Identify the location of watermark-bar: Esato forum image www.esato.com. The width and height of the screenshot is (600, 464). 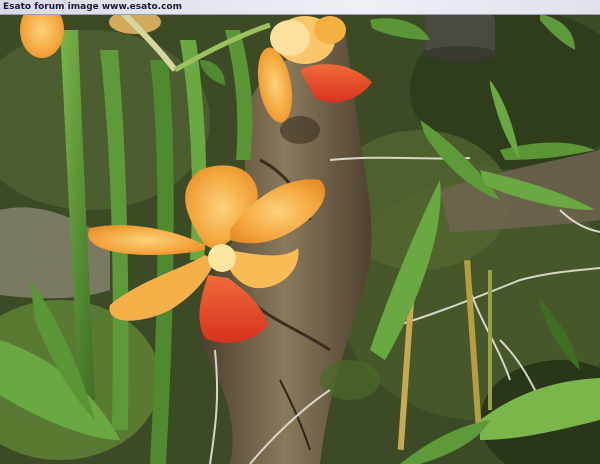
(300, 7).